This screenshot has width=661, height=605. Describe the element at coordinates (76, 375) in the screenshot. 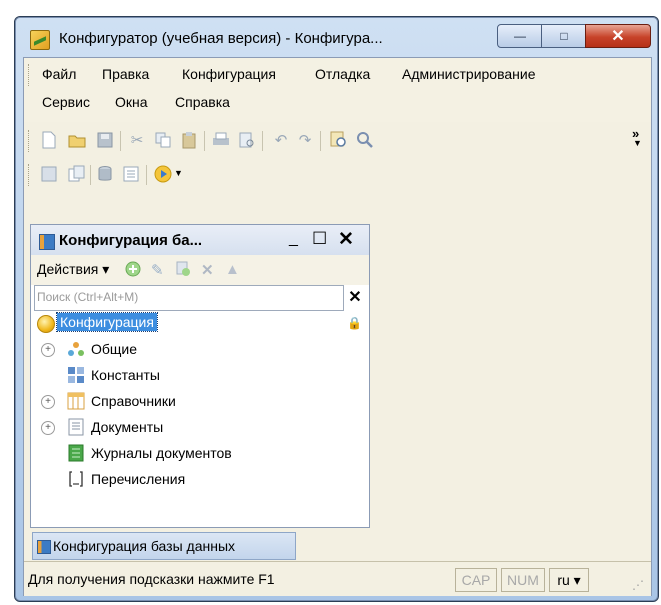

I see `constants-icon` at that location.